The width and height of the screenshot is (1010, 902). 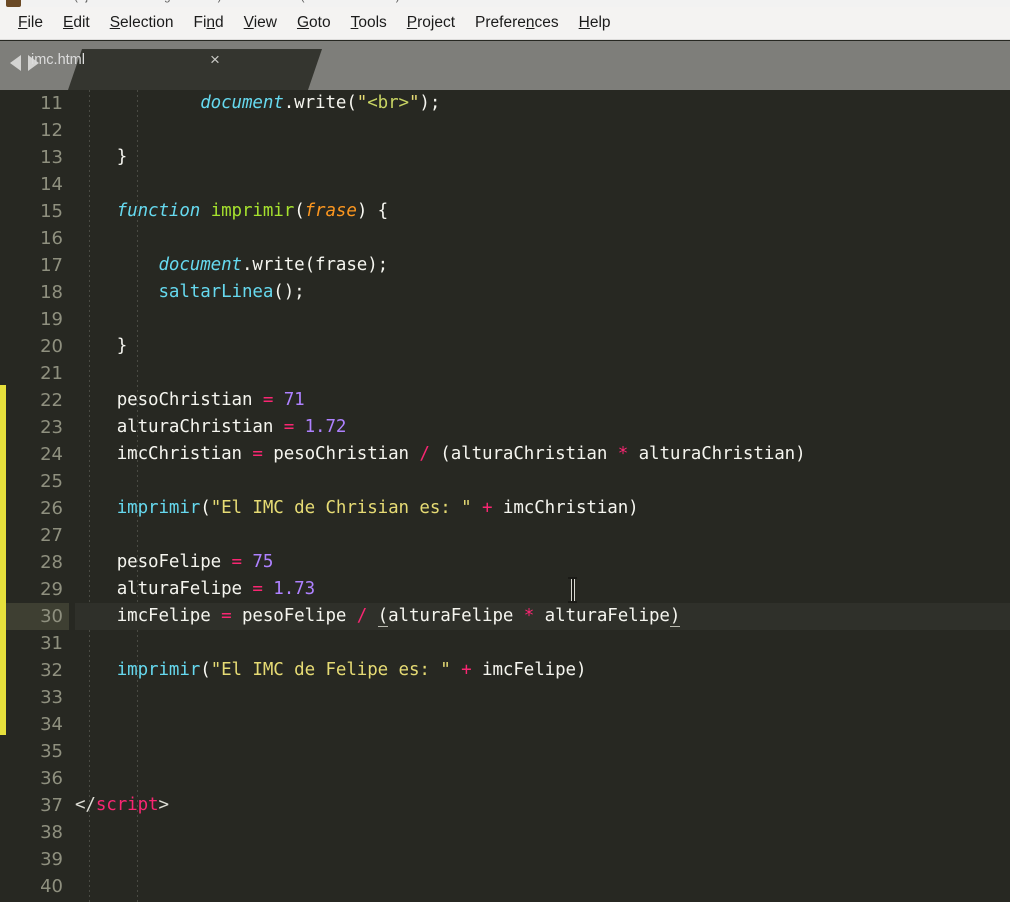 What do you see at coordinates (215, 60) in the screenshot?
I see `close-icon: ×` at bounding box center [215, 60].